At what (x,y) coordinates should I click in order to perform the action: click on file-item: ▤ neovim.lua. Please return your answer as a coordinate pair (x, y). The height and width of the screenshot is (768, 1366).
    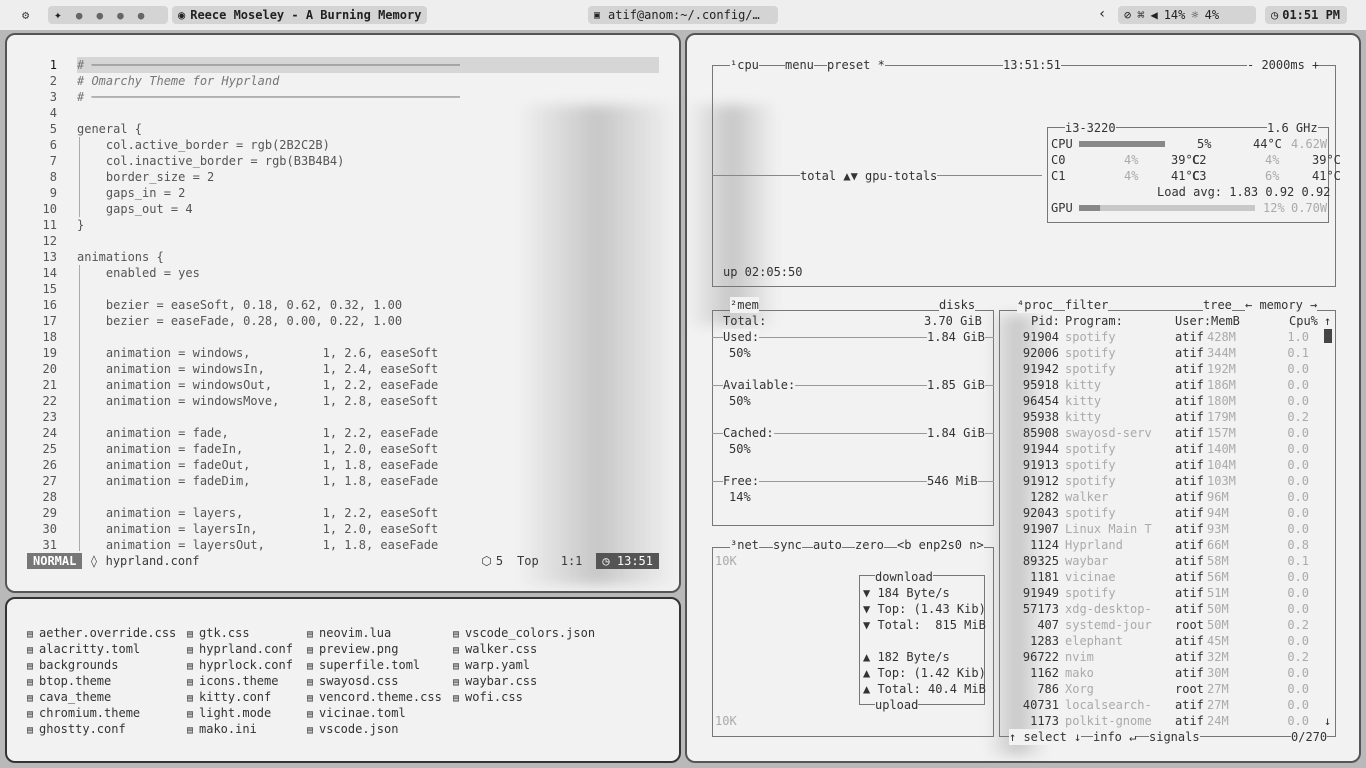
    Looking at the image, I should click on (374, 633).